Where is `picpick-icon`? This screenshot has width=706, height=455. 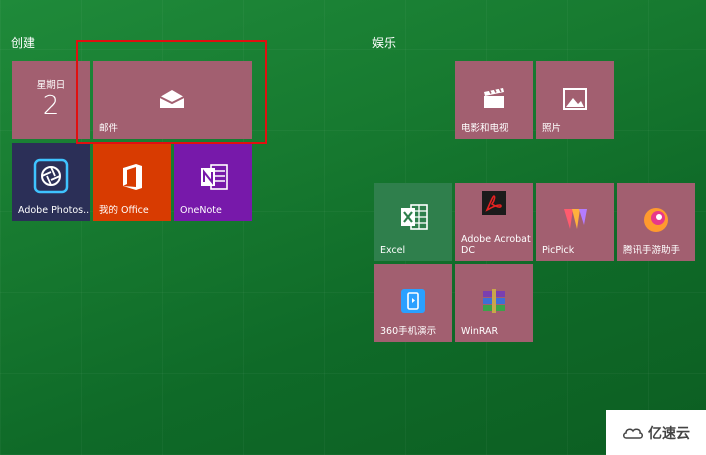 picpick-icon is located at coordinates (575, 219).